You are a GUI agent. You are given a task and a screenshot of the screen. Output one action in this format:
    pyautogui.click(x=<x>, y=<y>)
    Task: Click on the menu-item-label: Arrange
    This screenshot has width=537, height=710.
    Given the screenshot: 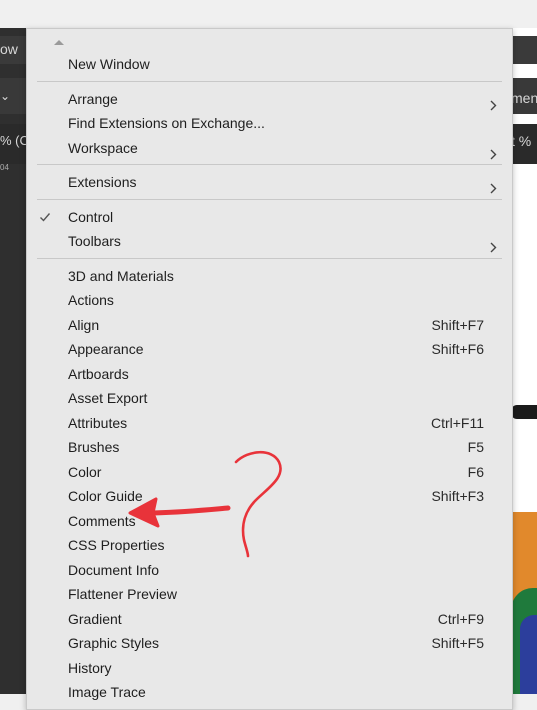 What is the action you would take?
    pyautogui.click(x=93, y=98)
    